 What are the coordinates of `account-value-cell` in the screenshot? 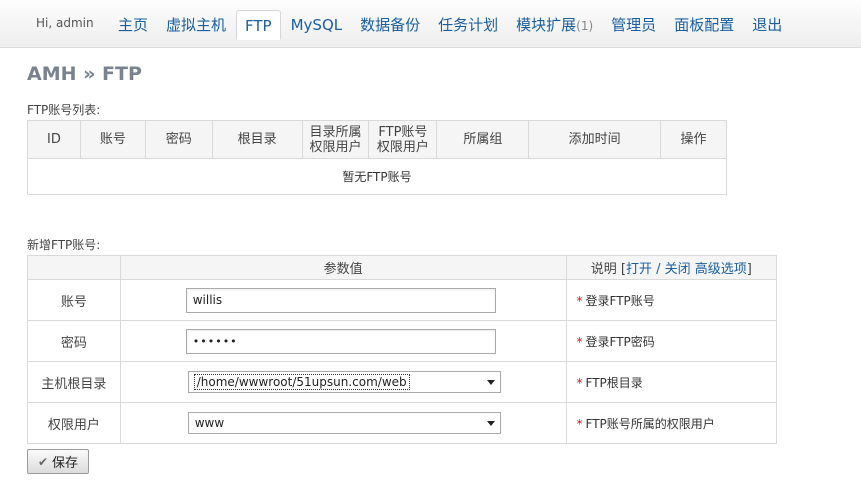 It's located at (343, 300).